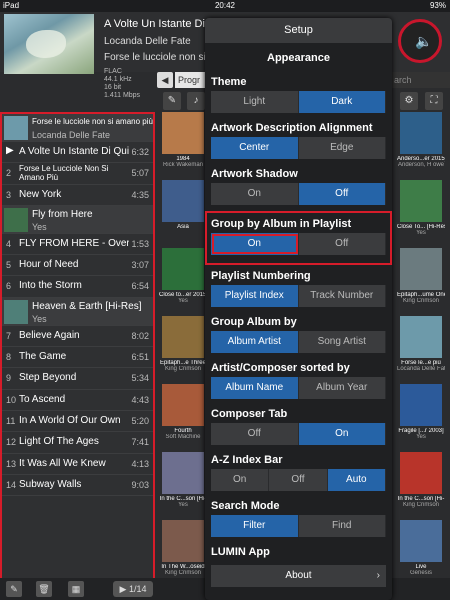 The image size is (450, 600). What do you see at coordinates (342, 342) in the screenshot?
I see `segment-option: Song Artist` at bounding box center [342, 342].